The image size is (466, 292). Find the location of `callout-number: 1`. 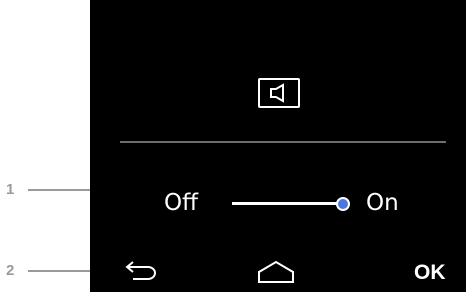

callout-number: 1 is located at coordinates (10, 189).